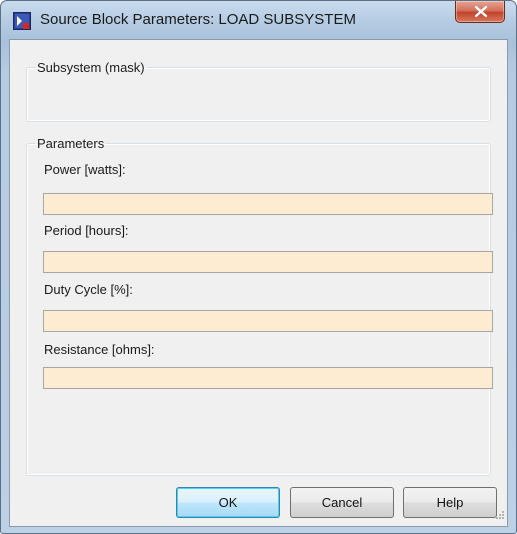 The image size is (517, 534). I want to click on power-input, so click(268, 204).